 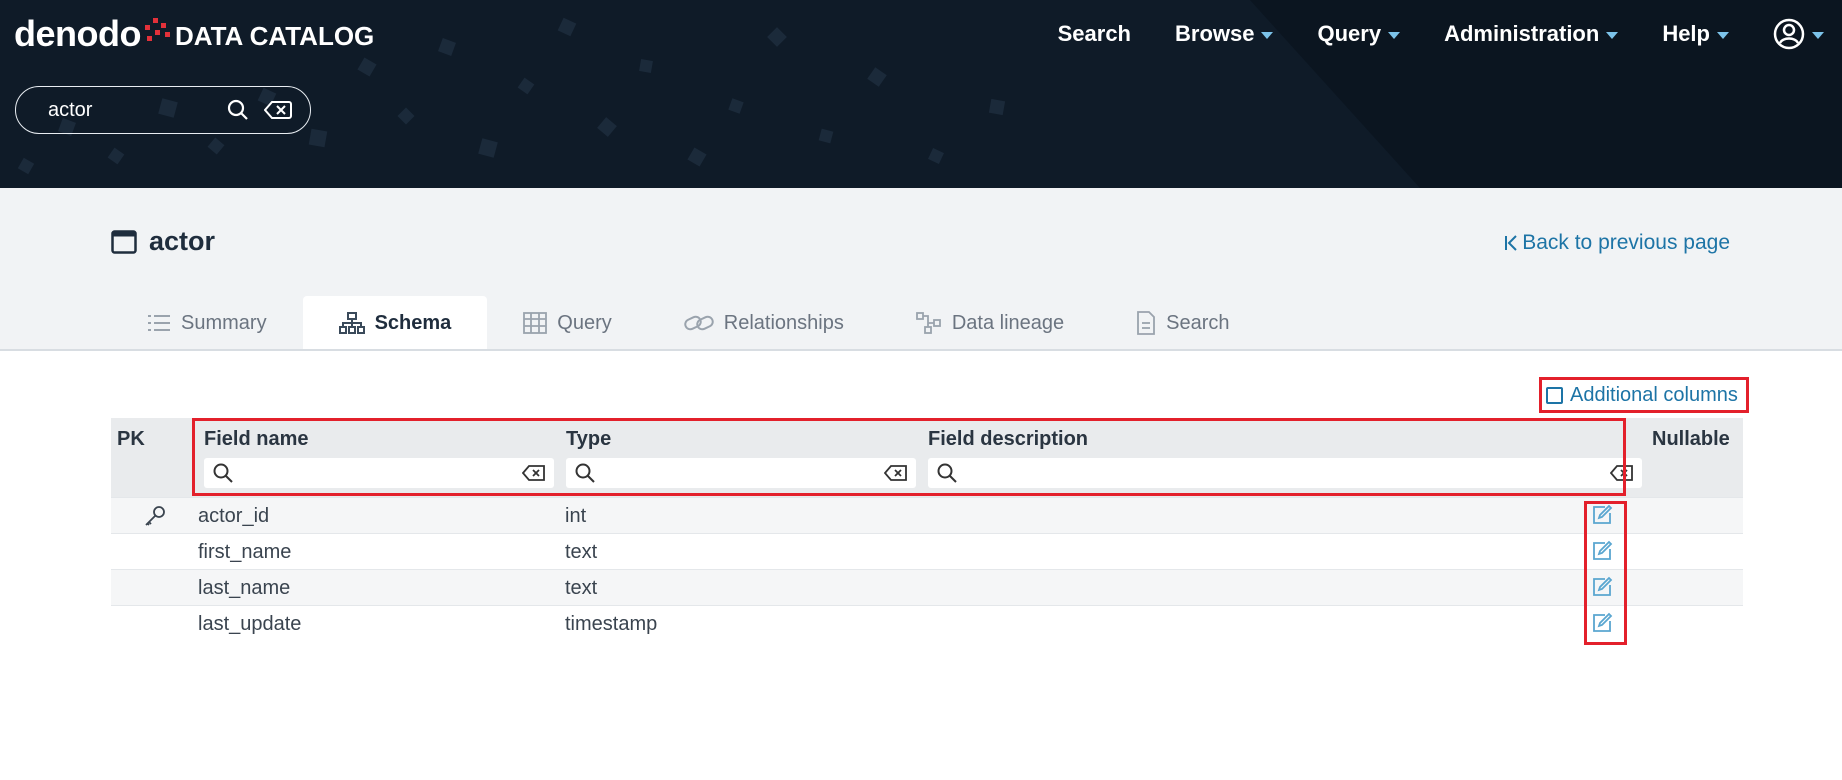 What do you see at coordinates (1554, 395) in the screenshot?
I see `additional-columns-checkbox` at bounding box center [1554, 395].